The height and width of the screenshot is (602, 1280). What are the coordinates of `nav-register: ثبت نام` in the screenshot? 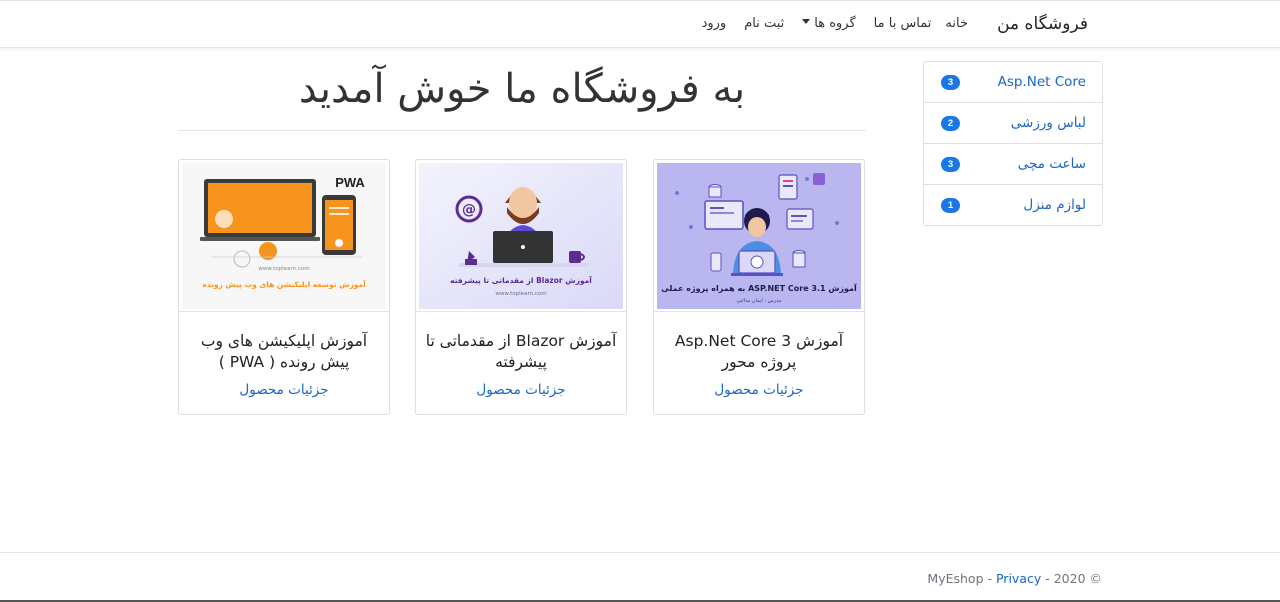 It's located at (764, 23).